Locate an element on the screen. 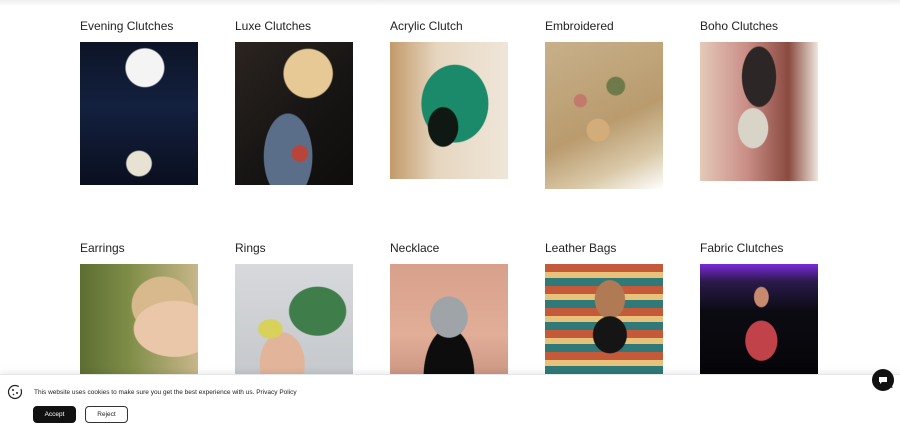 The width and height of the screenshot is (900, 430). category-card-acrylic-clutch: Acrylic Clutch is located at coordinates (467, 129).